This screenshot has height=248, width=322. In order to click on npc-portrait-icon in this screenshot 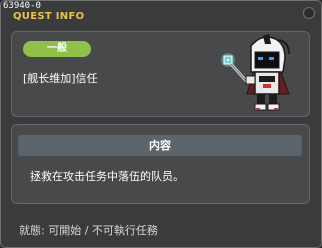, I will do `click(255, 72)`.